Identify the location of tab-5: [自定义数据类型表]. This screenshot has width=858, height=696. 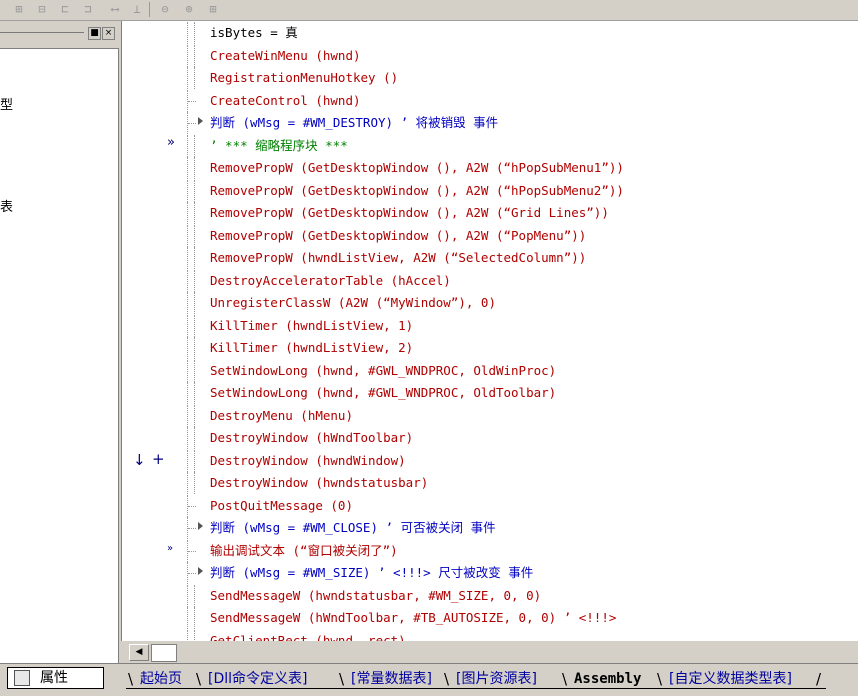
(730, 679).